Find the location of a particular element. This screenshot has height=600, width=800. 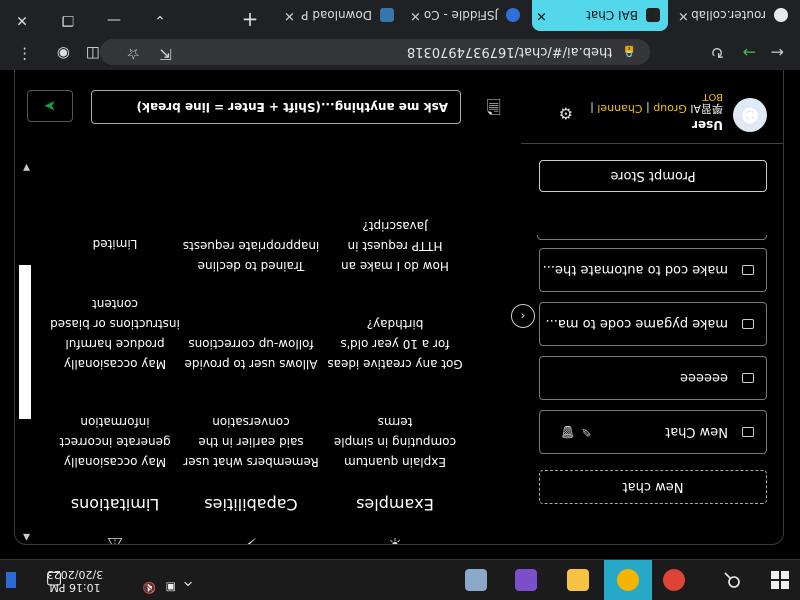

sun-icon: ☀ is located at coordinates (395, 539).